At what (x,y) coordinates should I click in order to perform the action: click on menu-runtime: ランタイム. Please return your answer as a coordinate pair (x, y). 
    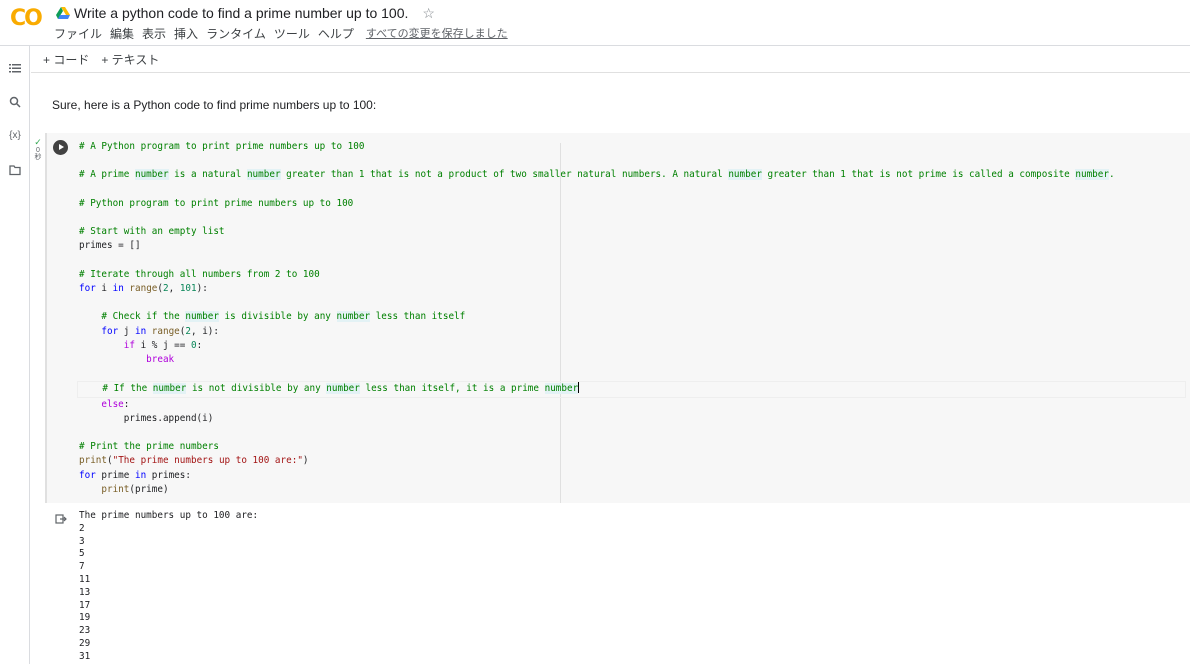
    Looking at the image, I should click on (236, 33).